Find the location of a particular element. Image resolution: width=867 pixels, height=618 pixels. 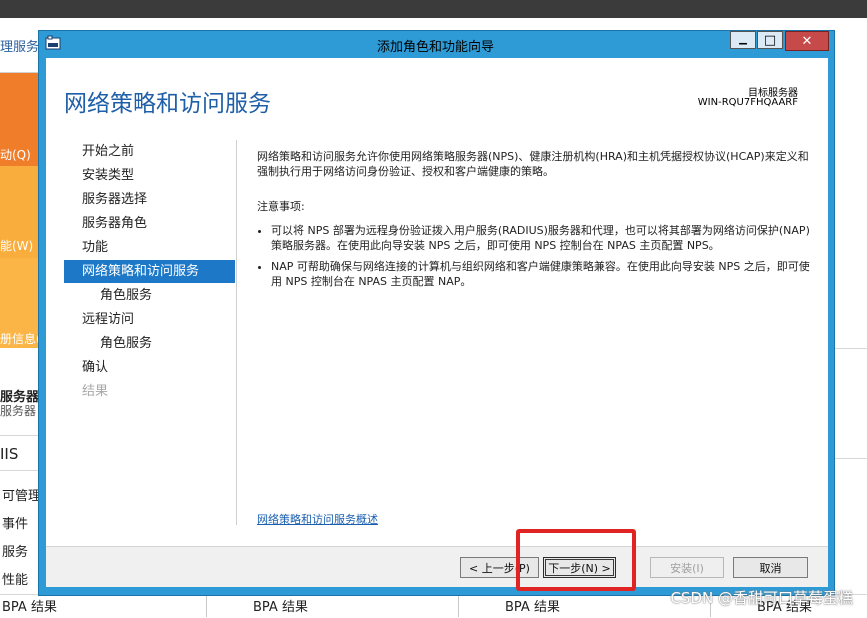

services-item: 服务 is located at coordinates (15, 550).